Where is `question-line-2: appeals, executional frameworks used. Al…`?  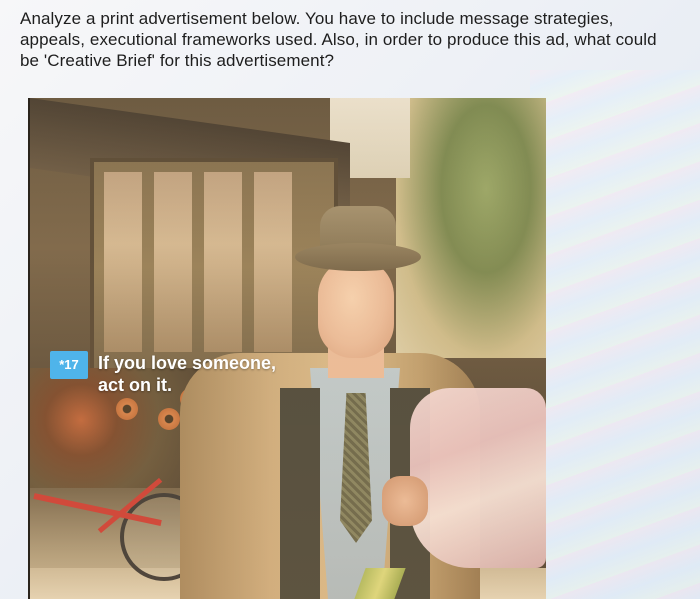
question-line-2: appeals, executional frameworks used. Al… is located at coordinates (338, 39).